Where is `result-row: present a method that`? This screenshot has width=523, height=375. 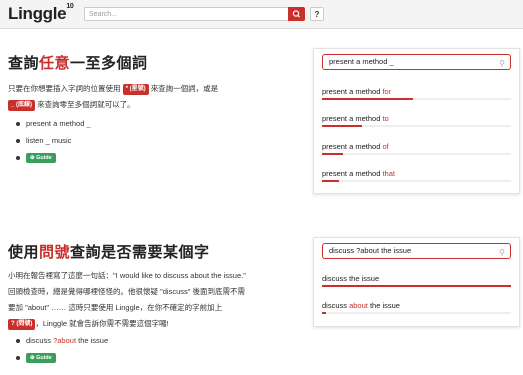
result-row: present a method that is located at coordinates (416, 175).